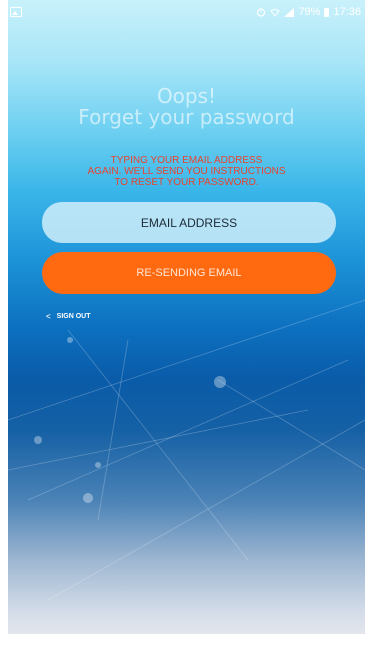  I want to click on title-line-oops: Oops!, so click(186, 96).